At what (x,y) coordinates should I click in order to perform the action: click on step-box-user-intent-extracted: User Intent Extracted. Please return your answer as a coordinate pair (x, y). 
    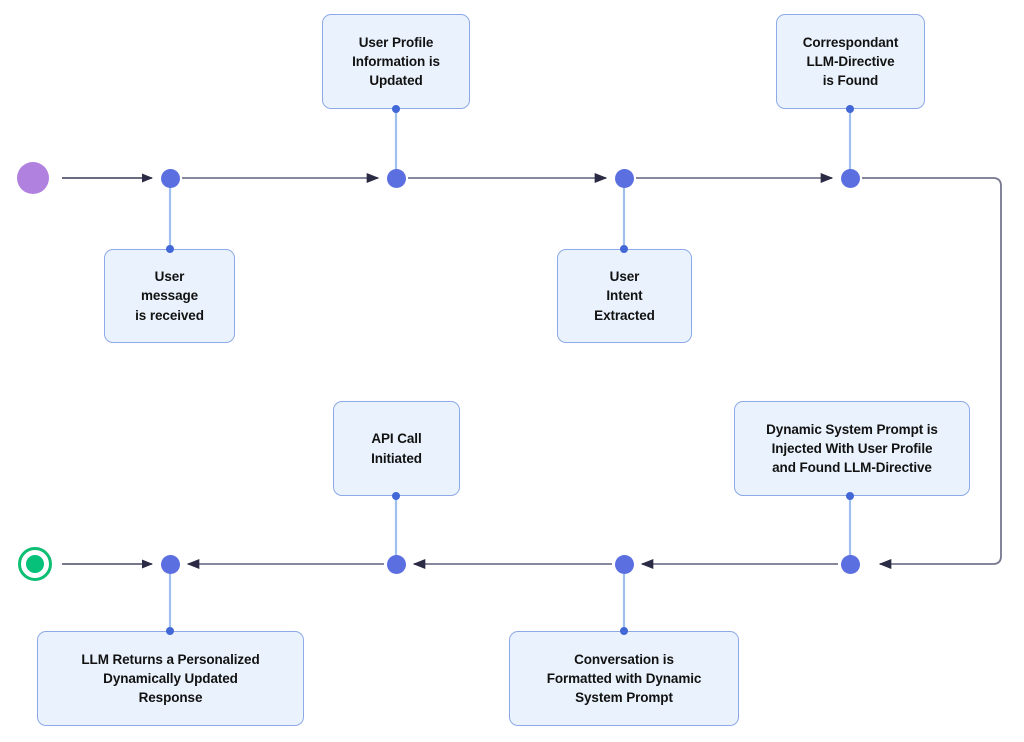
    Looking at the image, I should click on (624, 296).